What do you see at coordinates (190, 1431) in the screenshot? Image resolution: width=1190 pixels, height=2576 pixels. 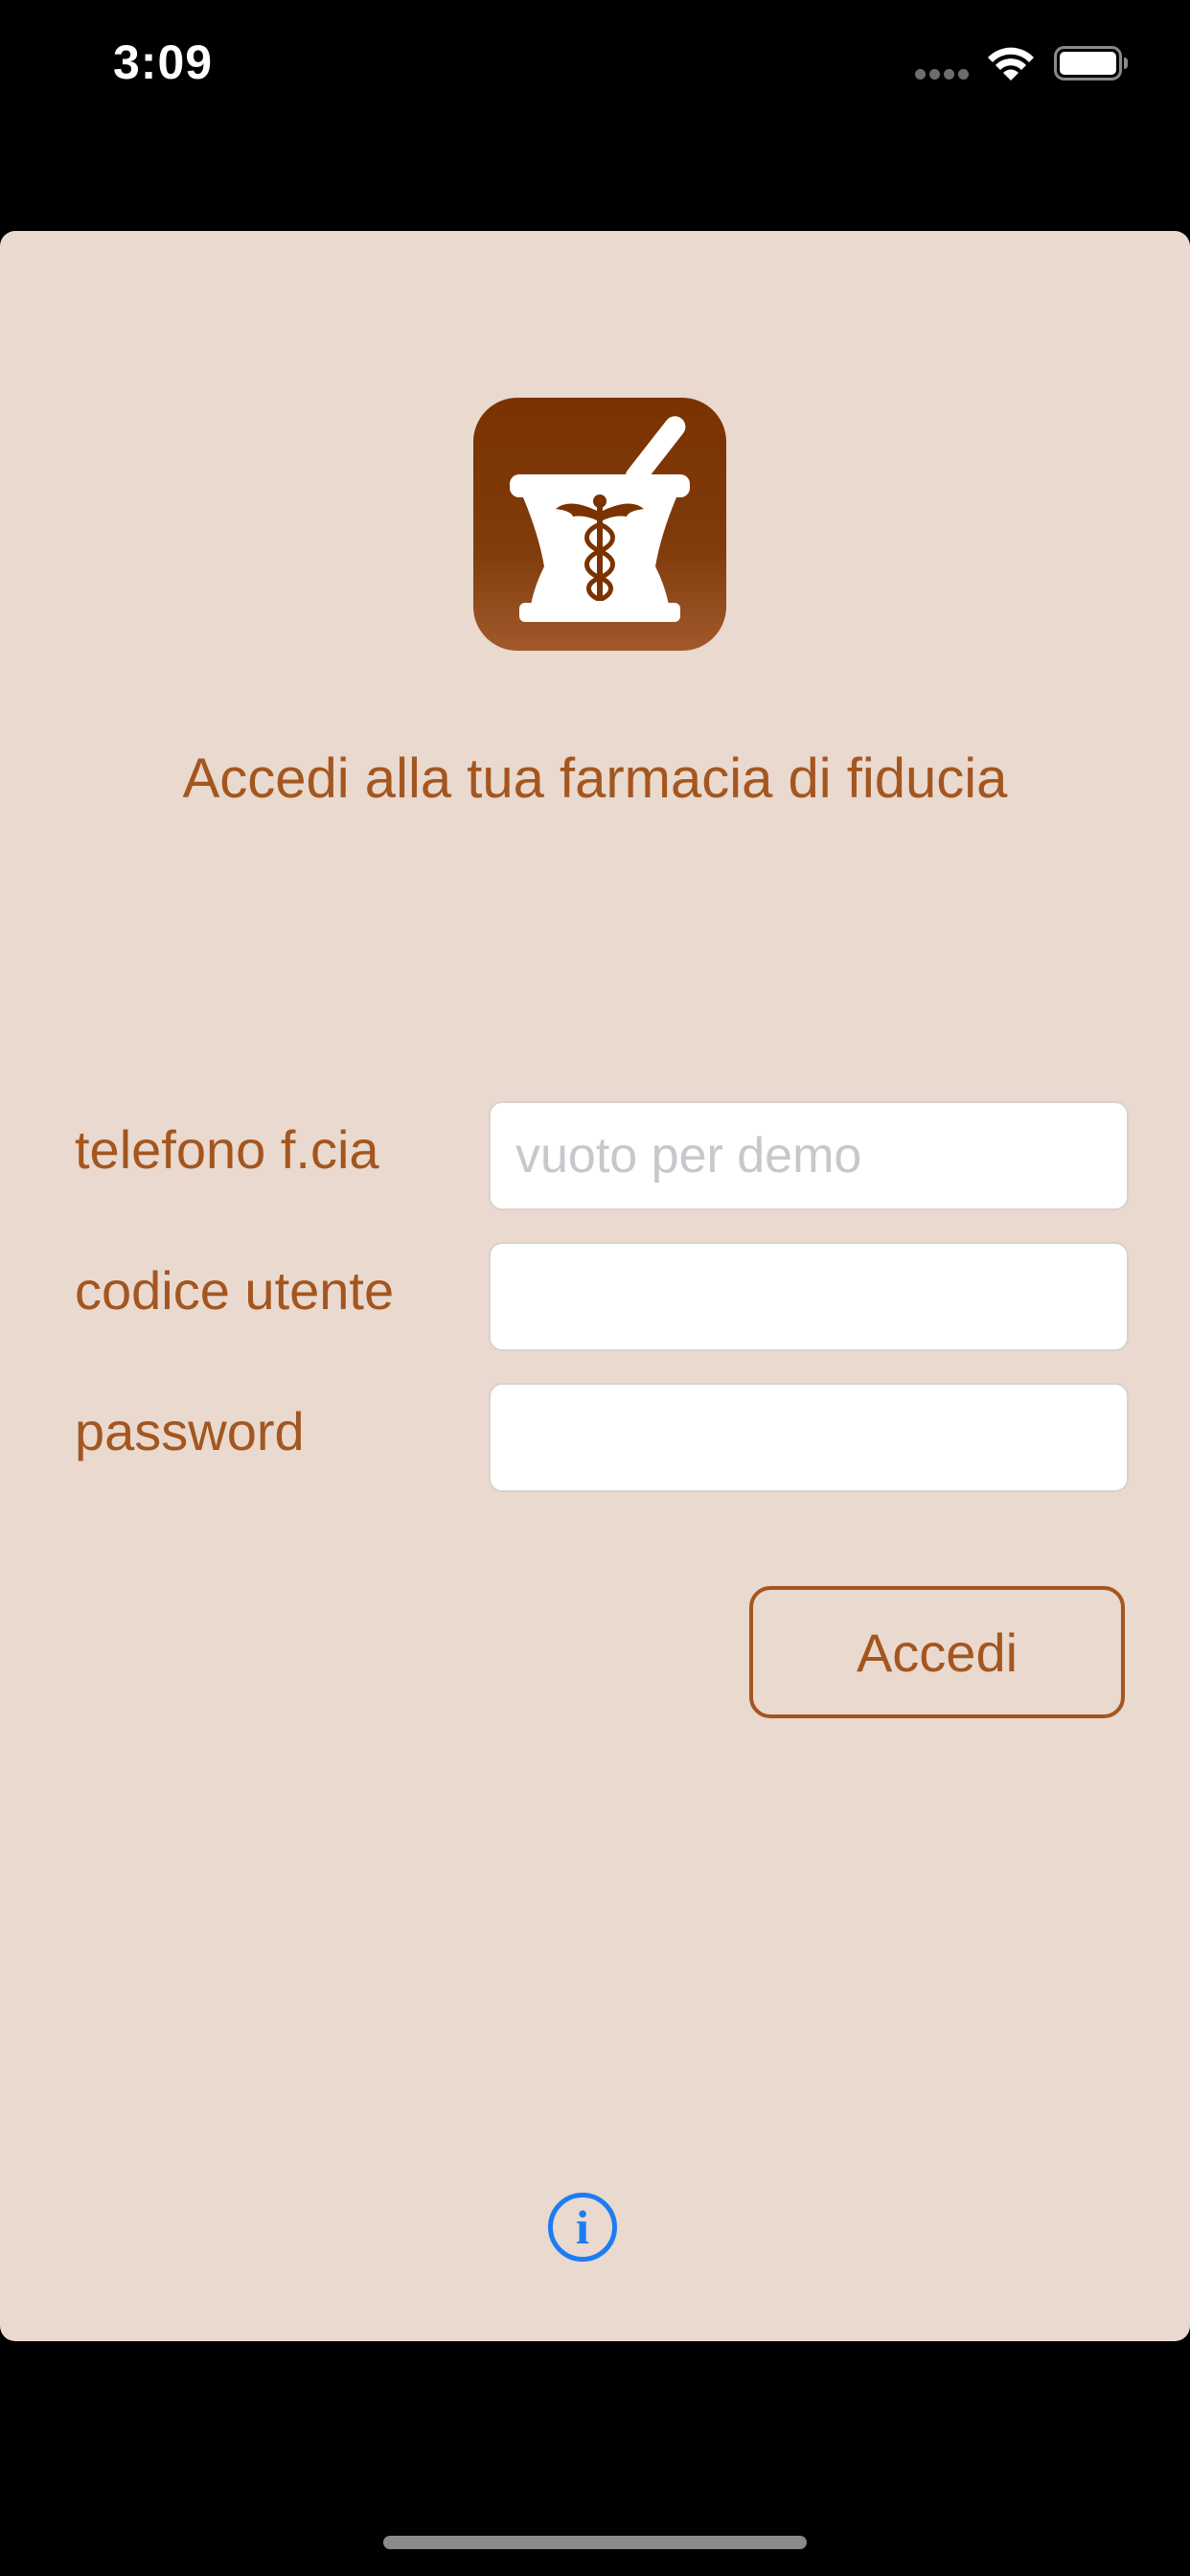 I see `password-label: password` at bounding box center [190, 1431].